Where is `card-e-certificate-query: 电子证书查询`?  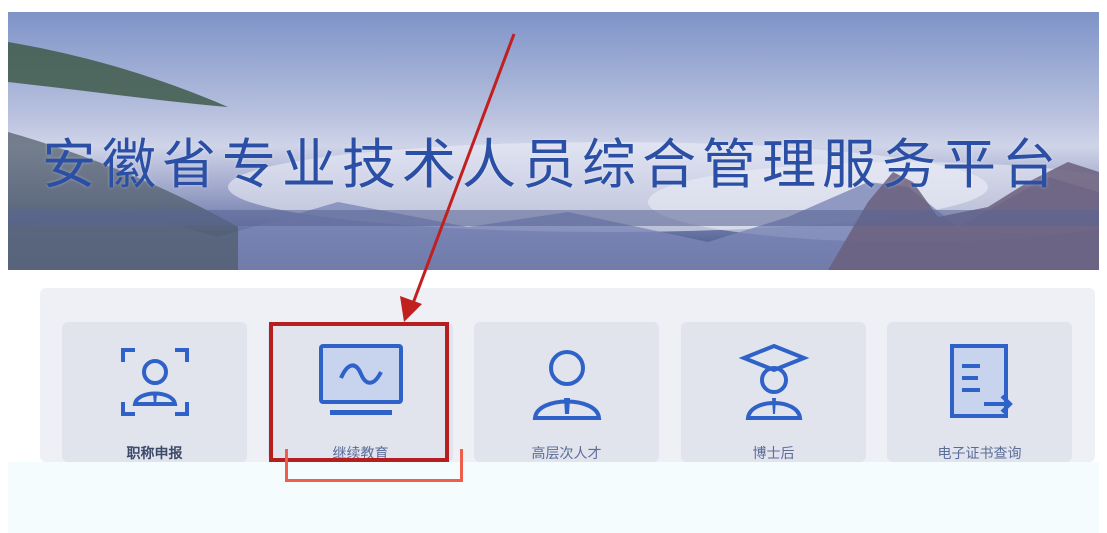 card-e-certificate-query: 电子证书查询 is located at coordinates (979, 392).